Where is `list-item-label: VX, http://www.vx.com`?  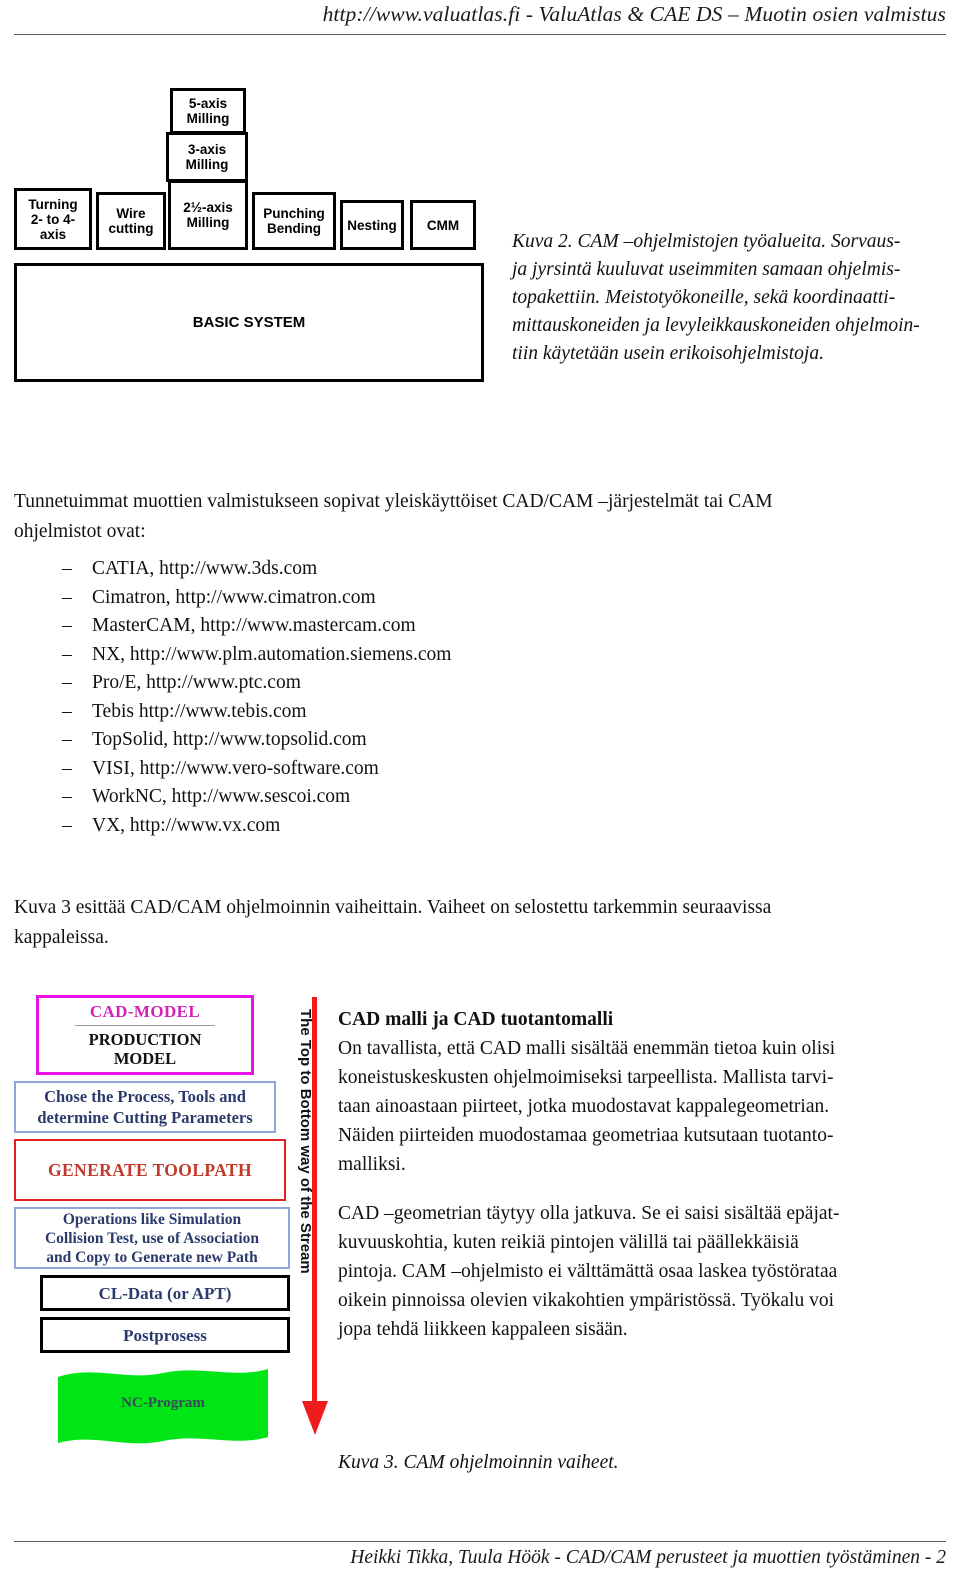 list-item-label: VX, http://www.vx.com is located at coordinates (186, 825).